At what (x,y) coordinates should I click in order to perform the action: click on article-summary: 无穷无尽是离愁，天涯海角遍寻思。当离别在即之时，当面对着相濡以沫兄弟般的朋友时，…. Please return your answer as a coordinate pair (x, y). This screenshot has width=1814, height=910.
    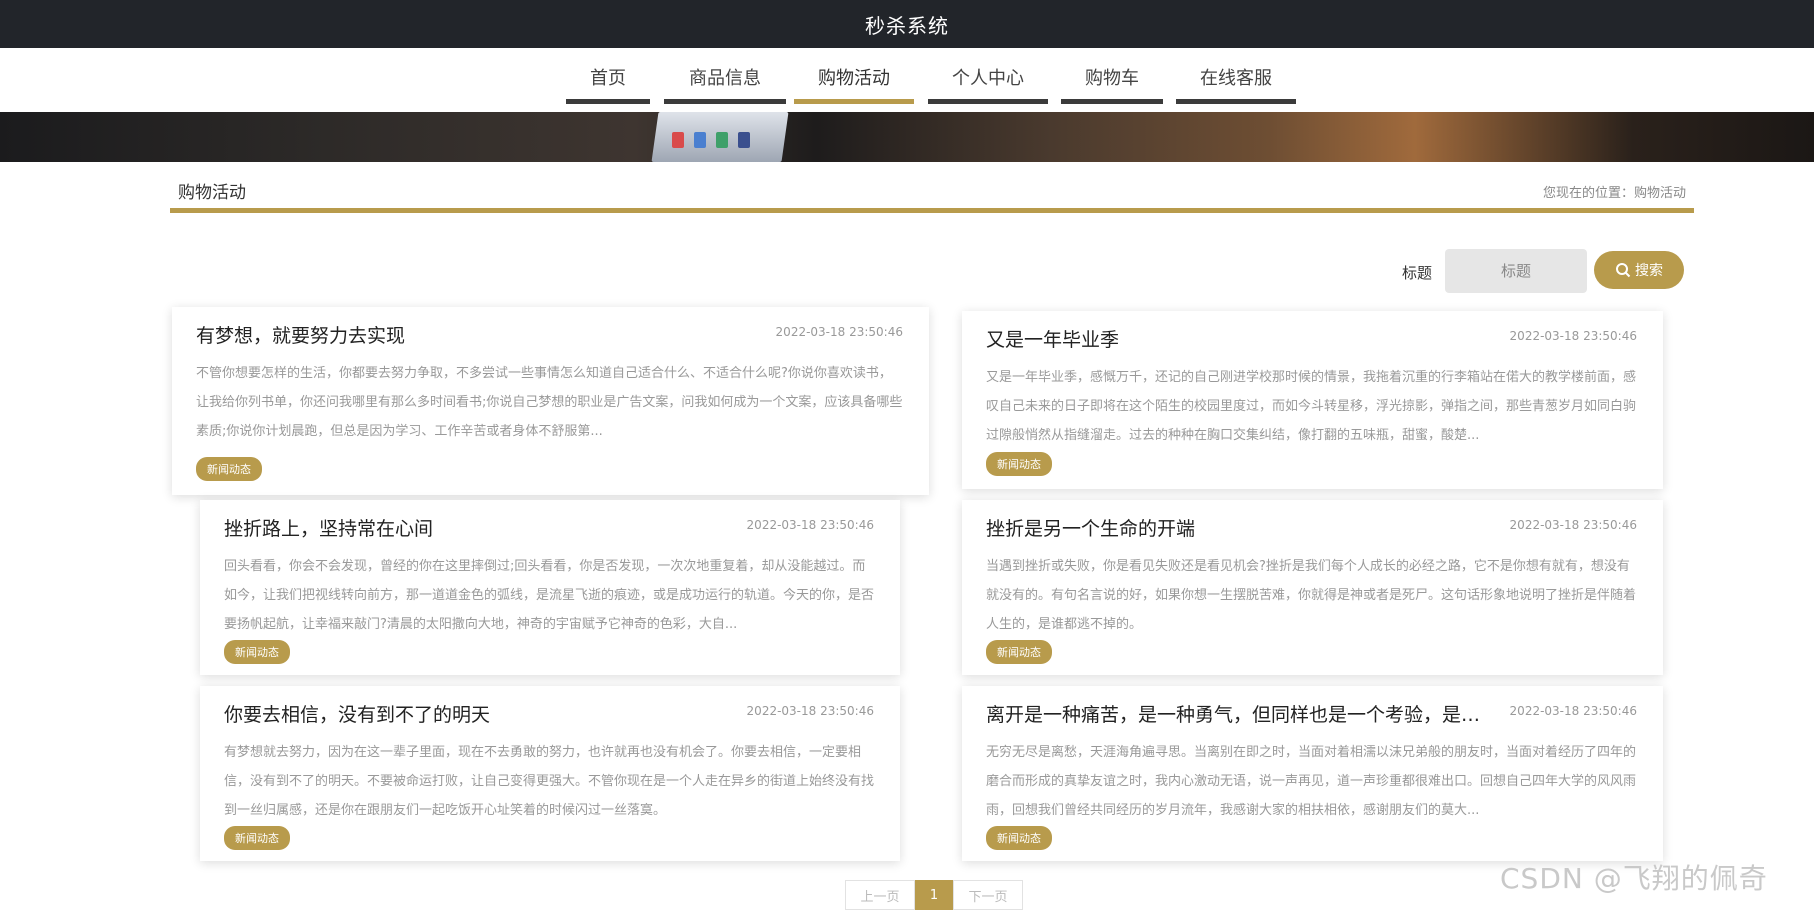
    Looking at the image, I should click on (1311, 781).